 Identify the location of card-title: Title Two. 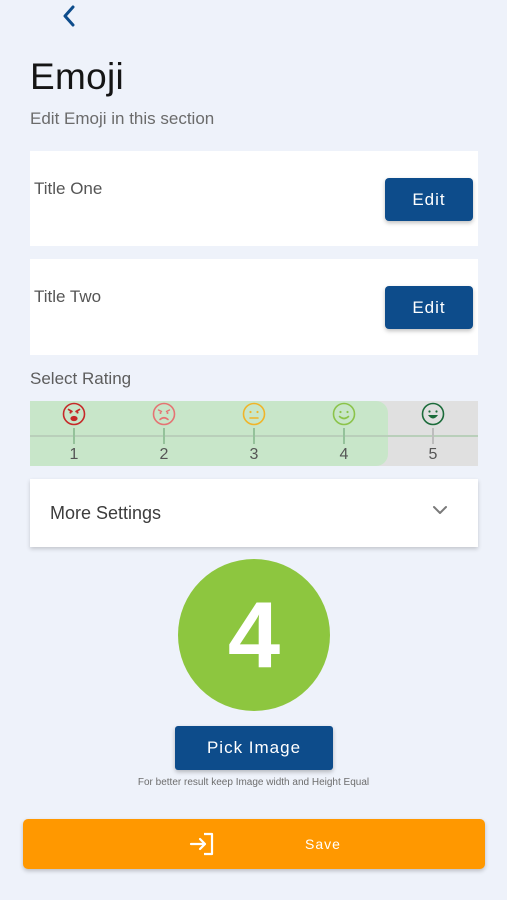
(68, 296).